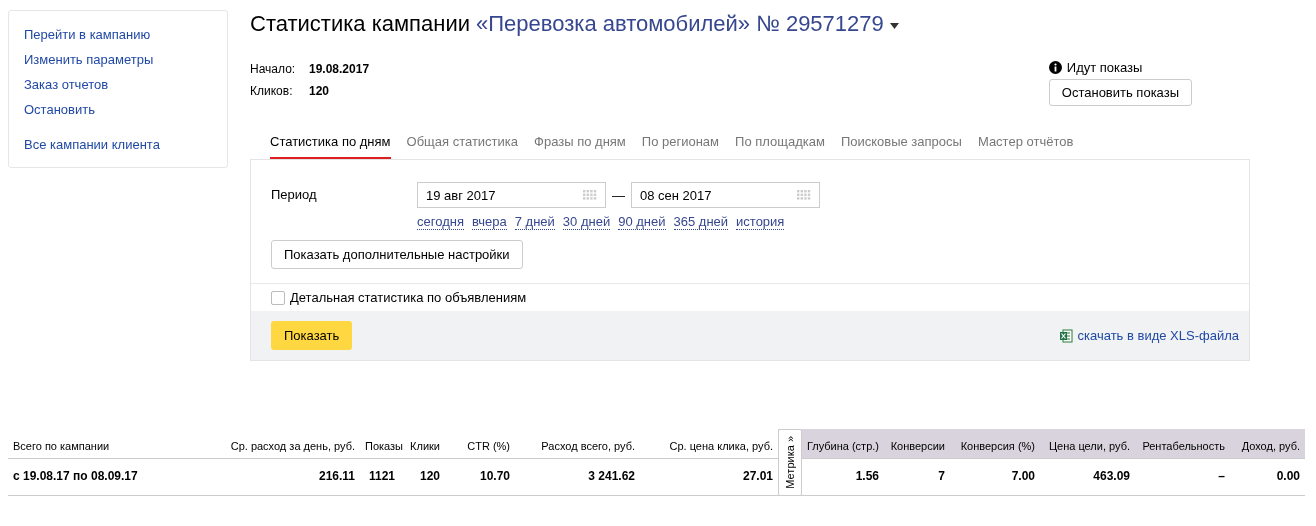 This screenshot has width=1316, height=526. Describe the element at coordinates (901, 144) in the screenshot. I see `tab: Поисковые запросы` at that location.